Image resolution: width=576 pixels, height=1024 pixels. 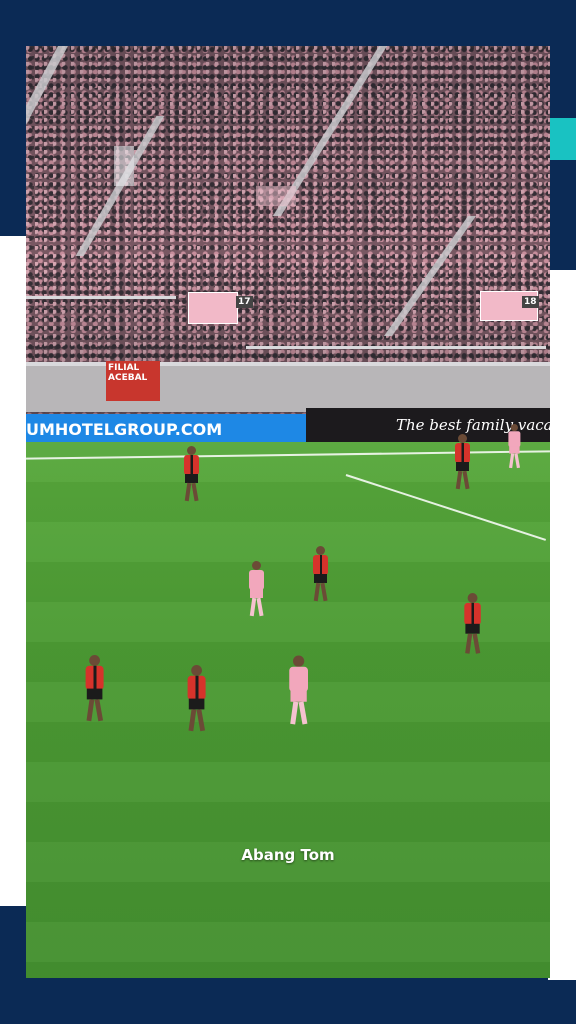 I want to click on frame-accent-right, so click(x=562, y=625).